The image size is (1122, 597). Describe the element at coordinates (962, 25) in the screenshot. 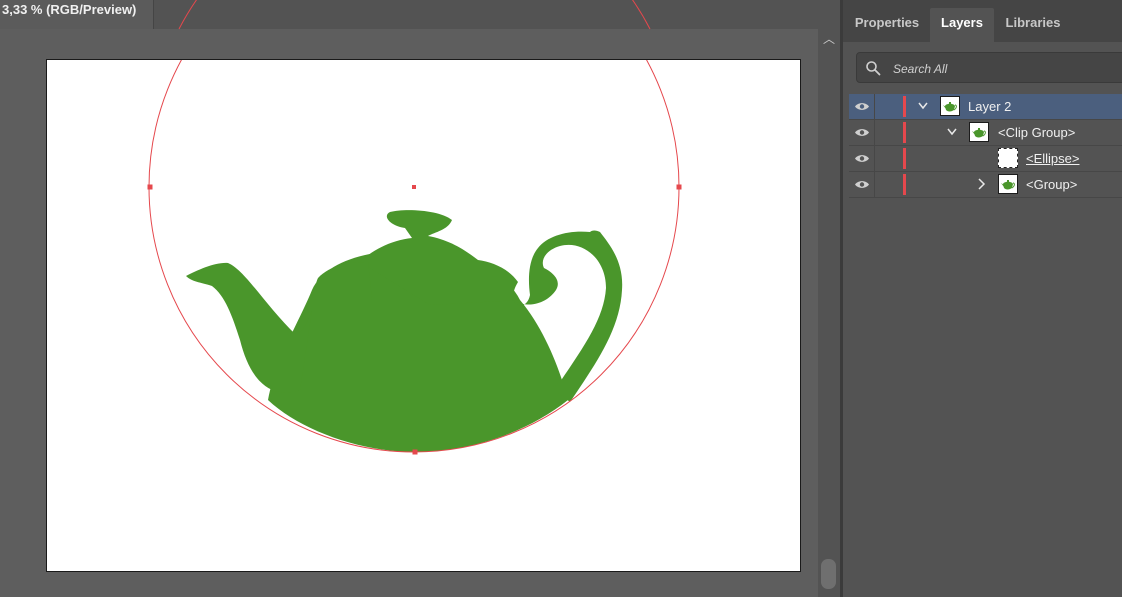

I see `tab-layers: Layers` at that location.